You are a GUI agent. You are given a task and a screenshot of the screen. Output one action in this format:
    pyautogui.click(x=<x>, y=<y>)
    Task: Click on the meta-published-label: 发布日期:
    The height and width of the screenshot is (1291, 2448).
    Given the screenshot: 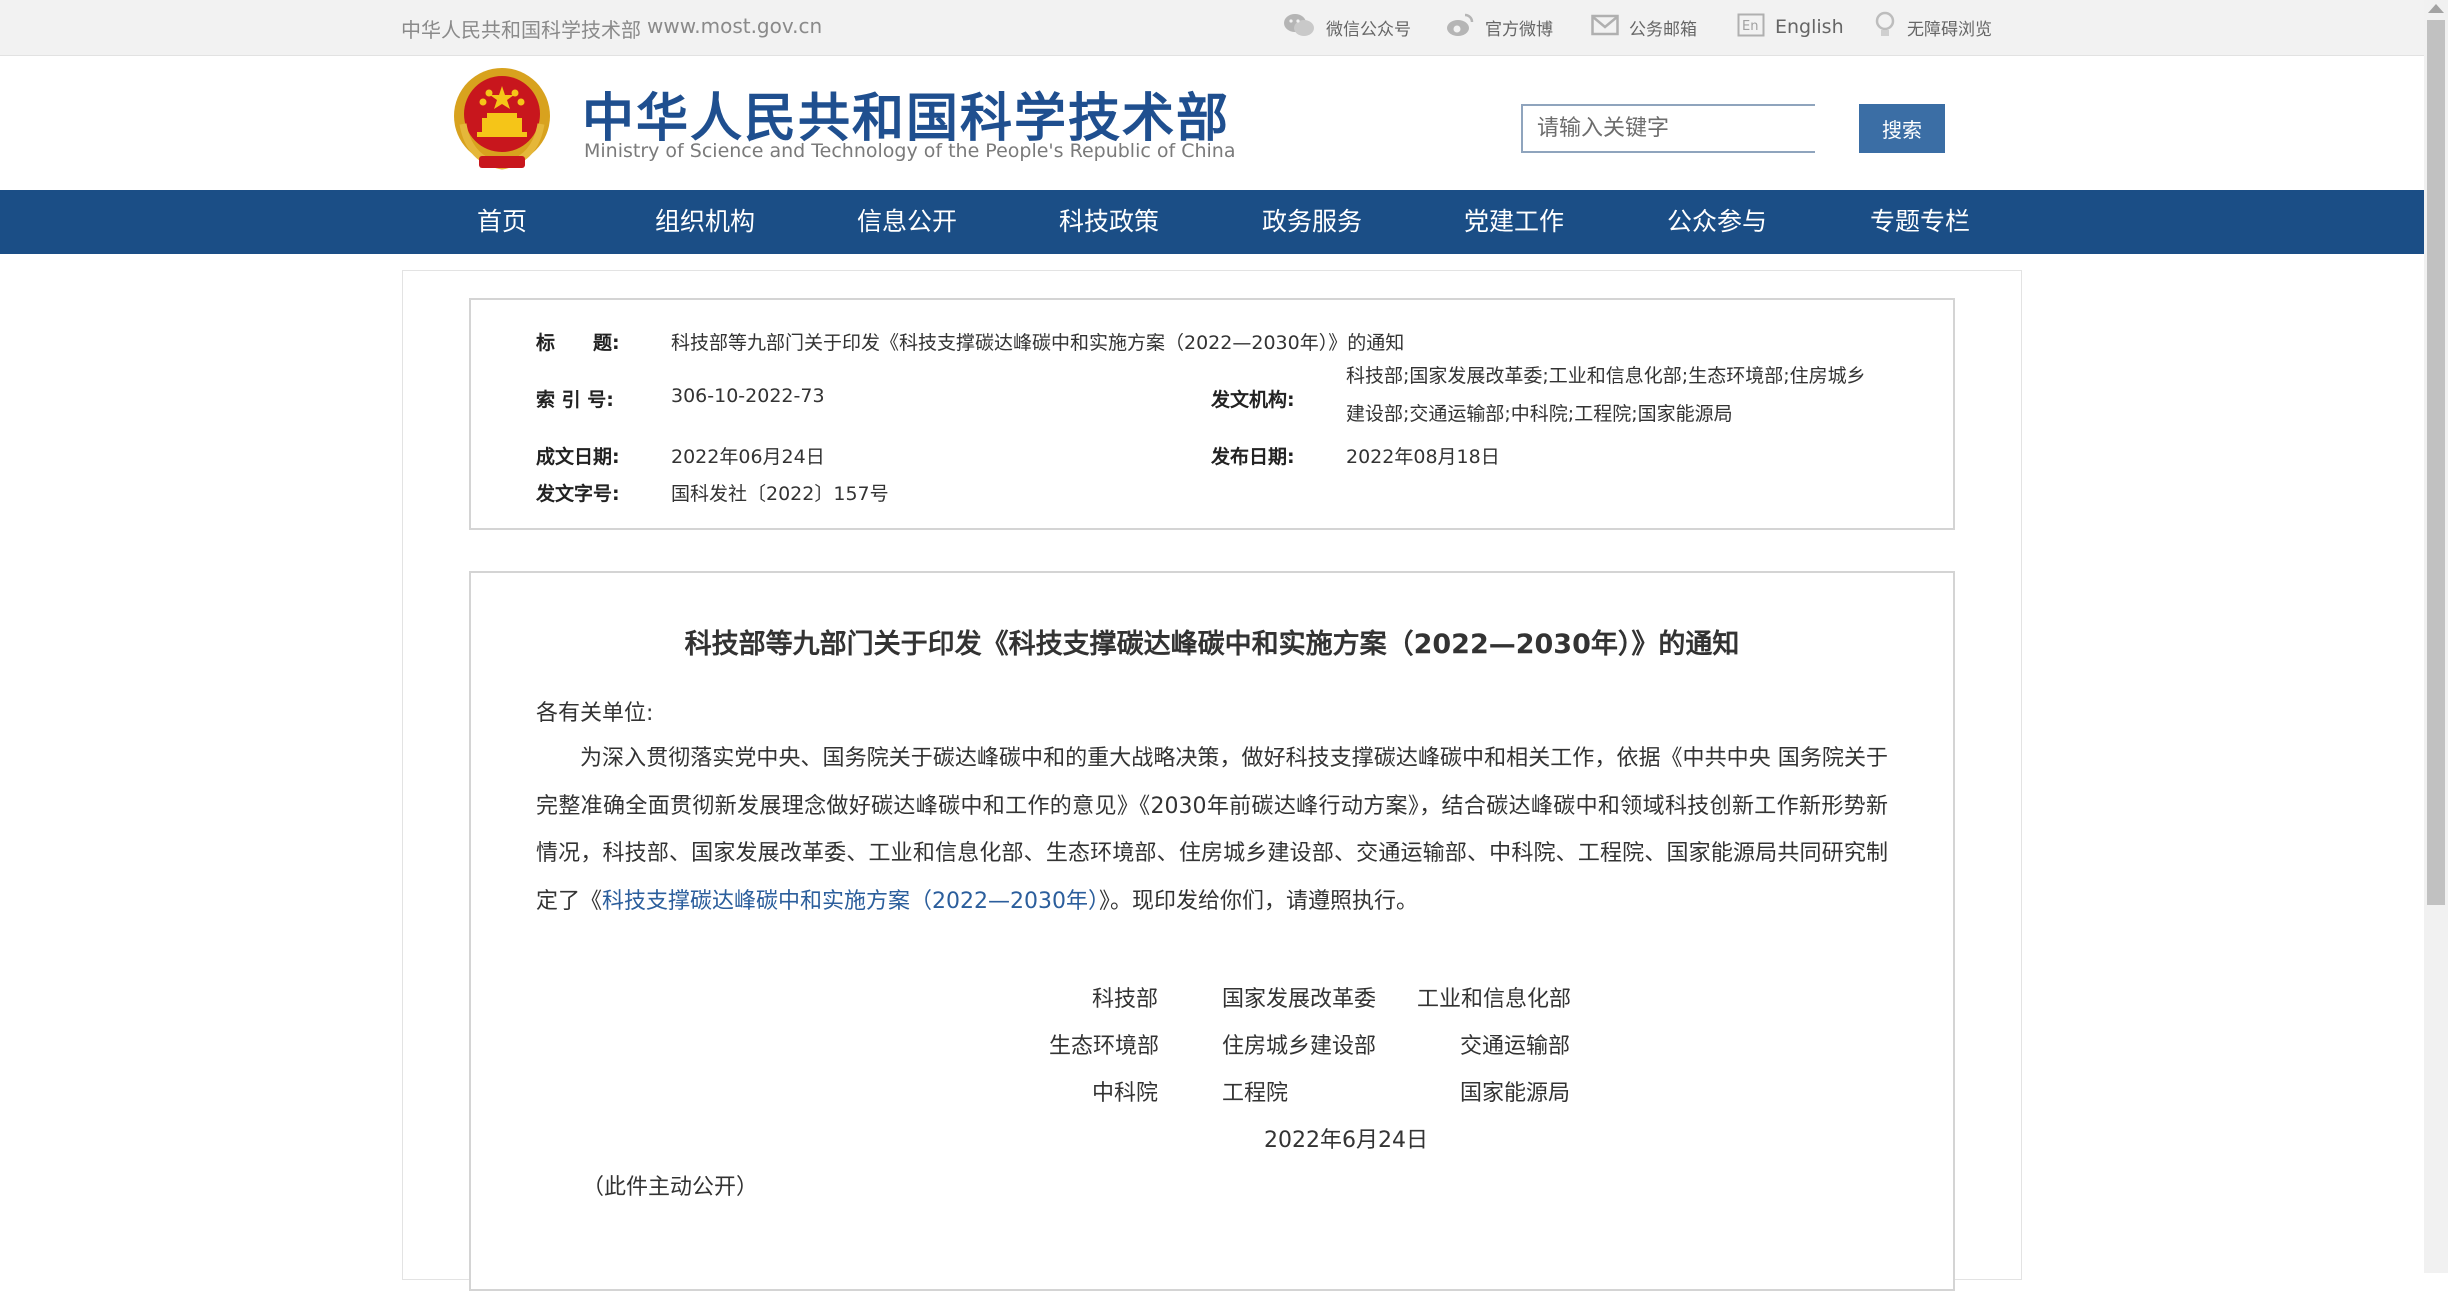 What is the action you would take?
    pyautogui.click(x=1253, y=457)
    